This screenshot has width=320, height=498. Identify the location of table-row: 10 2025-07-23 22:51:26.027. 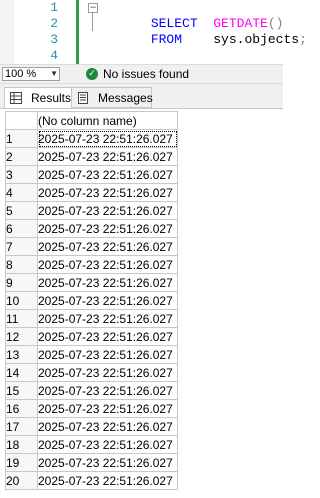
(91, 300).